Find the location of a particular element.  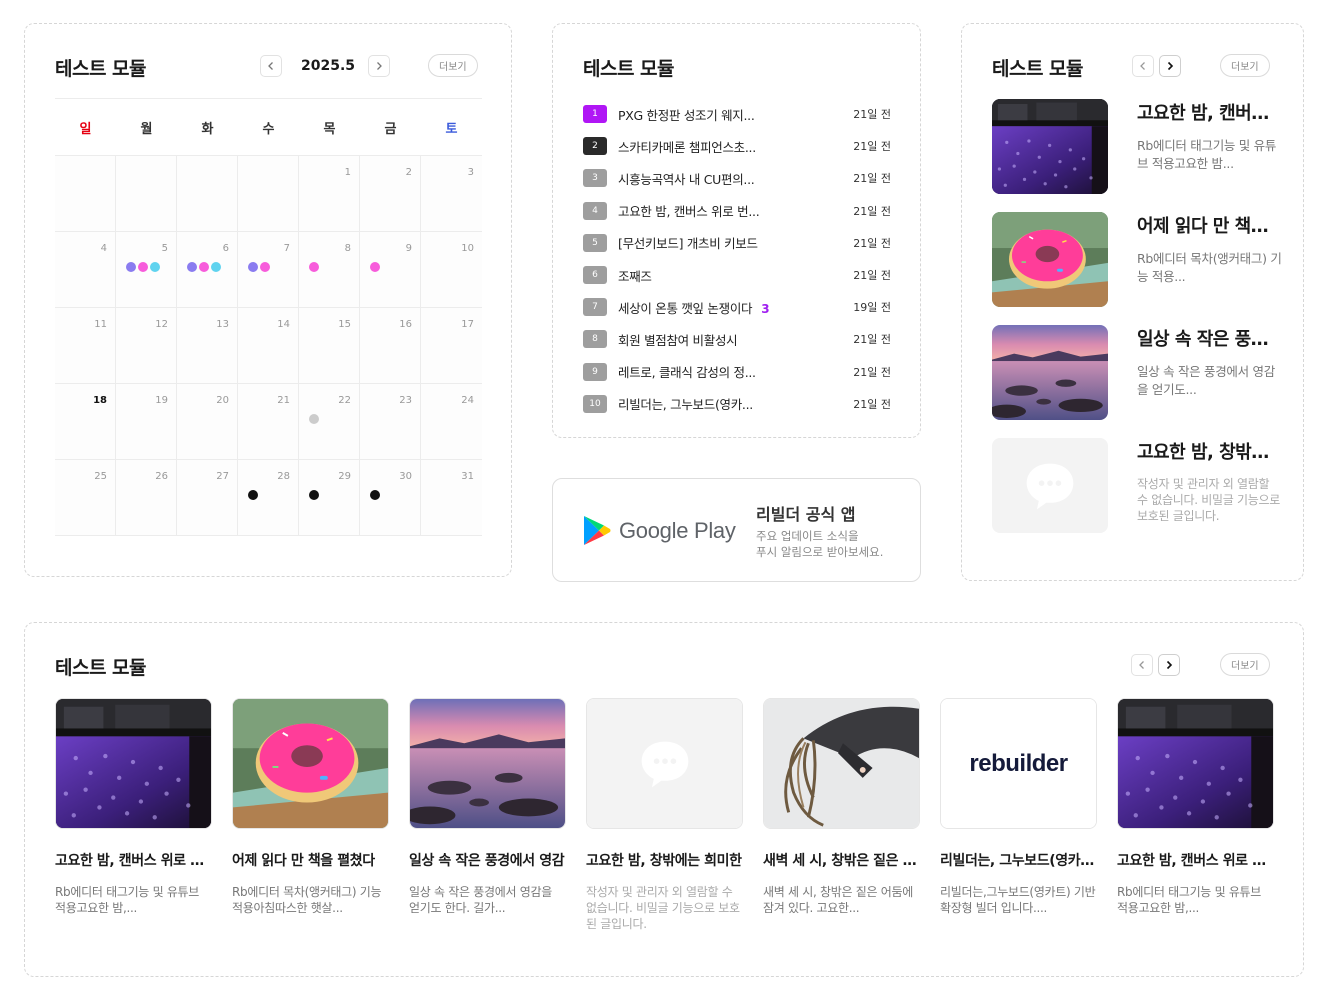

side-next-button is located at coordinates (1170, 66).